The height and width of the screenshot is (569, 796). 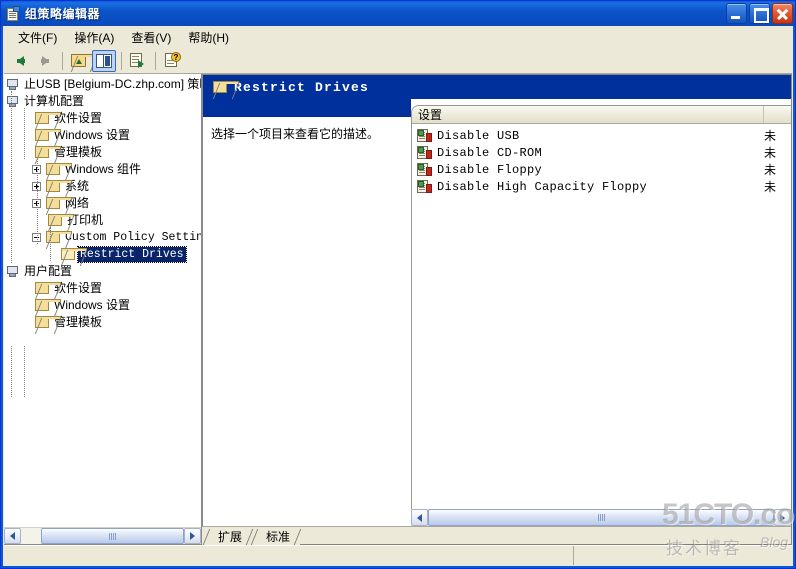 What do you see at coordinates (13, 13) in the screenshot?
I see `gpedit-icon` at bounding box center [13, 13].